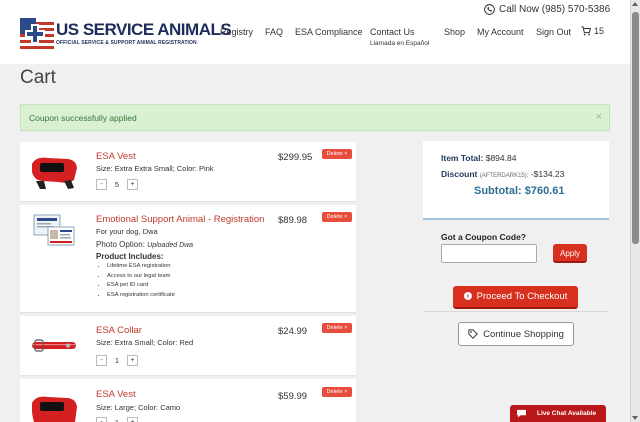 The height and width of the screenshot is (422, 640). I want to click on continue-shopping-label: Continue Shopping, so click(523, 334).